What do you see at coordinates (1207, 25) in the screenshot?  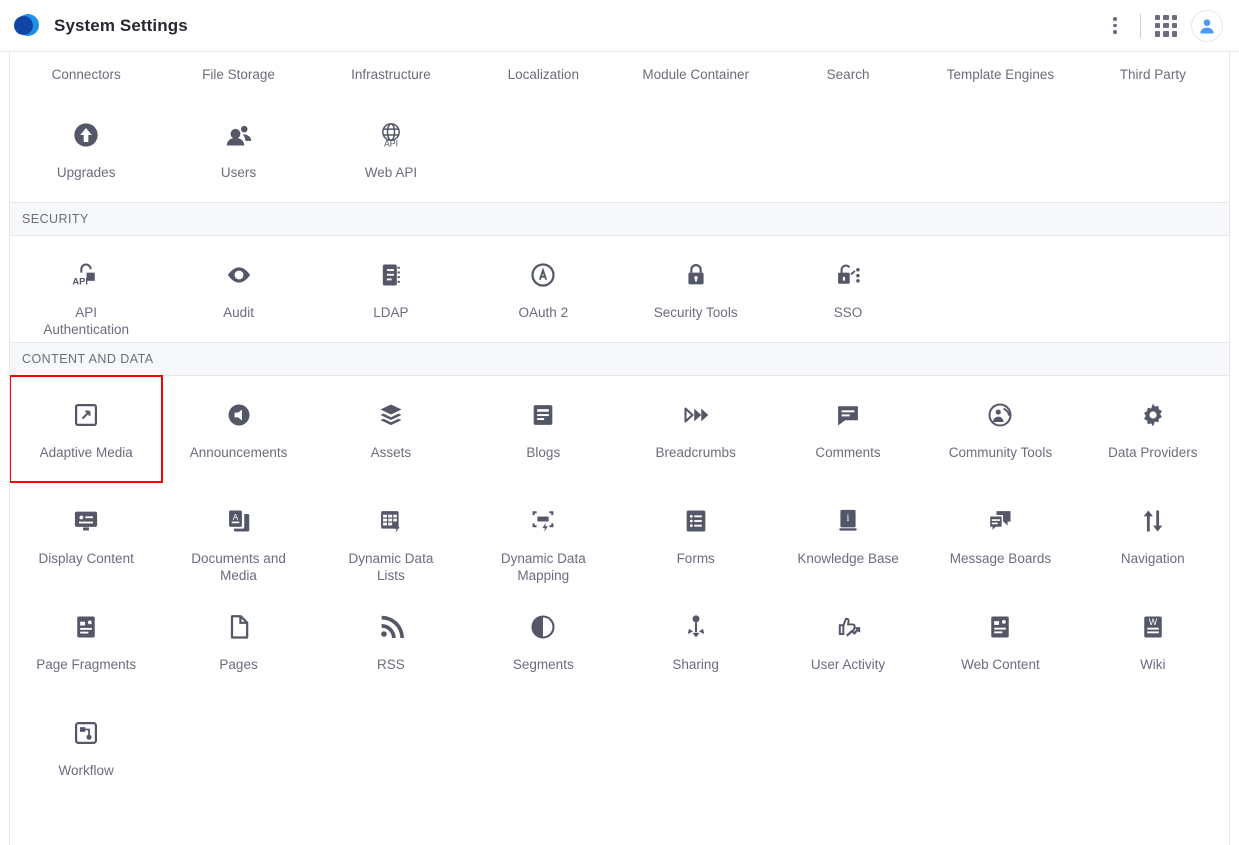 I see `user-avatar-icon` at bounding box center [1207, 25].